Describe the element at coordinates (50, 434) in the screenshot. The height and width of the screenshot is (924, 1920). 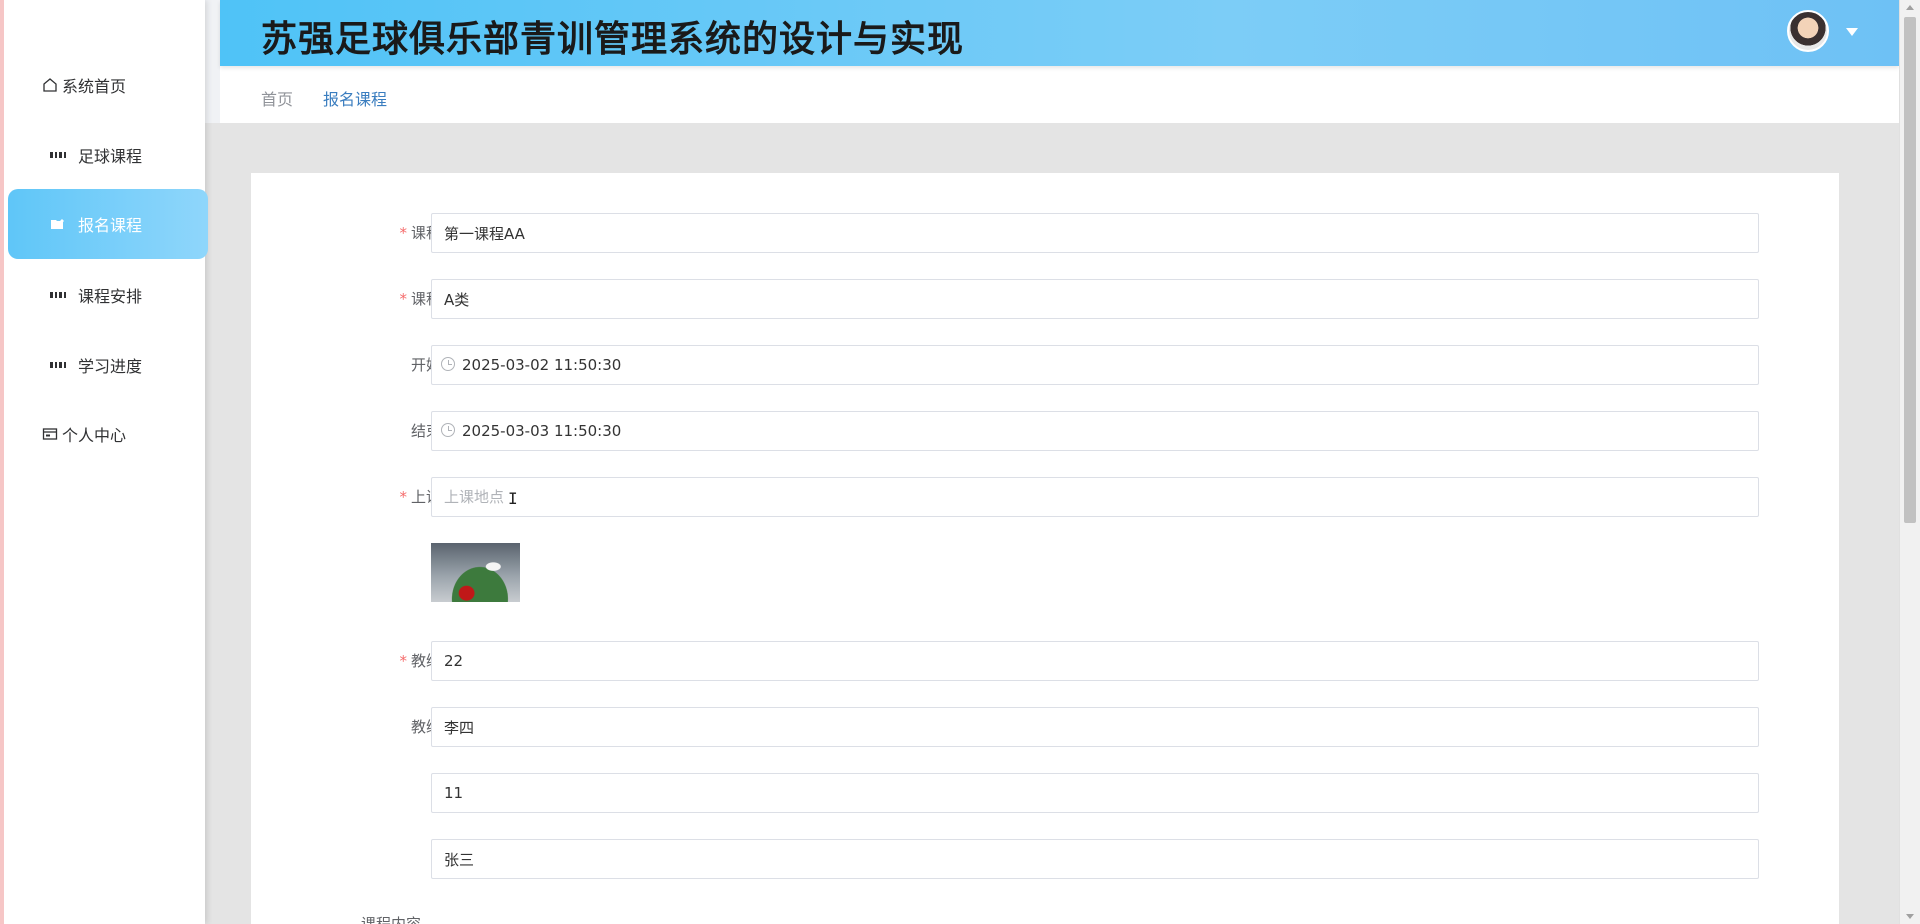
I see `wallet-icon` at that location.